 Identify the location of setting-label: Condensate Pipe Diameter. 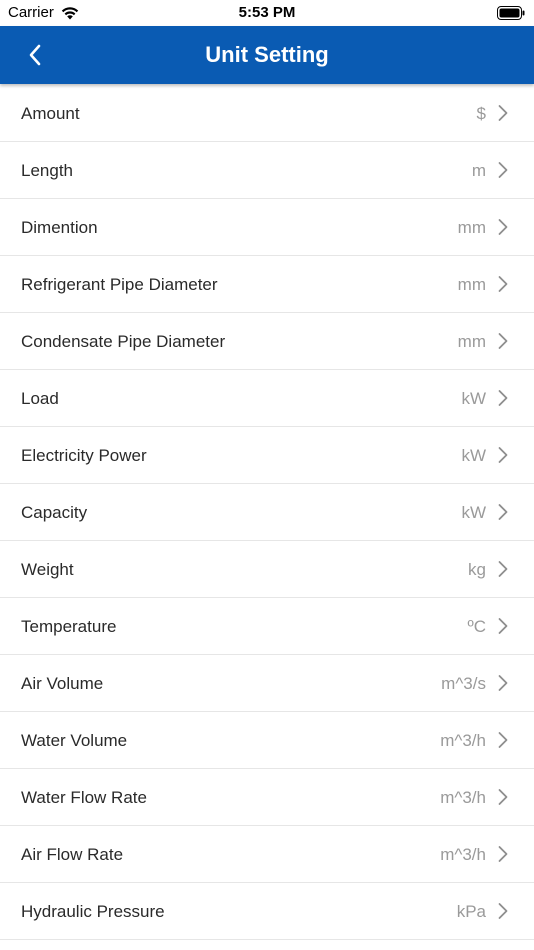
(123, 341).